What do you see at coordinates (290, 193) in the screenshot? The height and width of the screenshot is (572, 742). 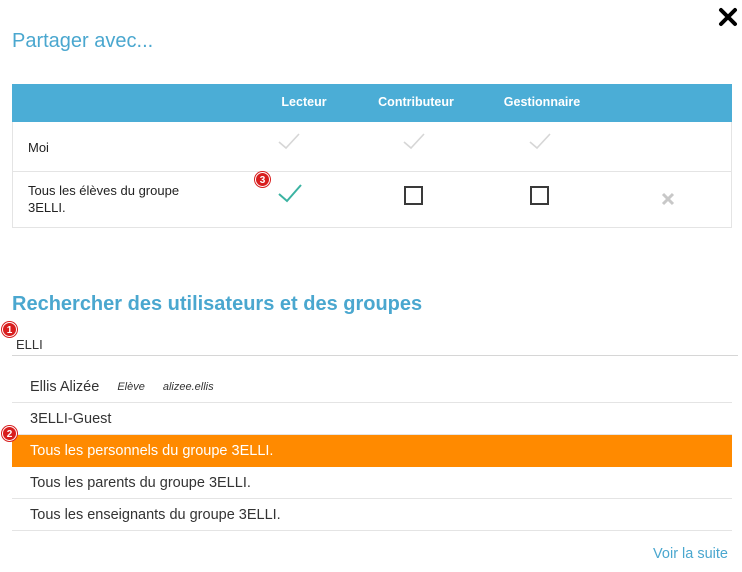 I see `check-icon-lecteur-eleves` at bounding box center [290, 193].